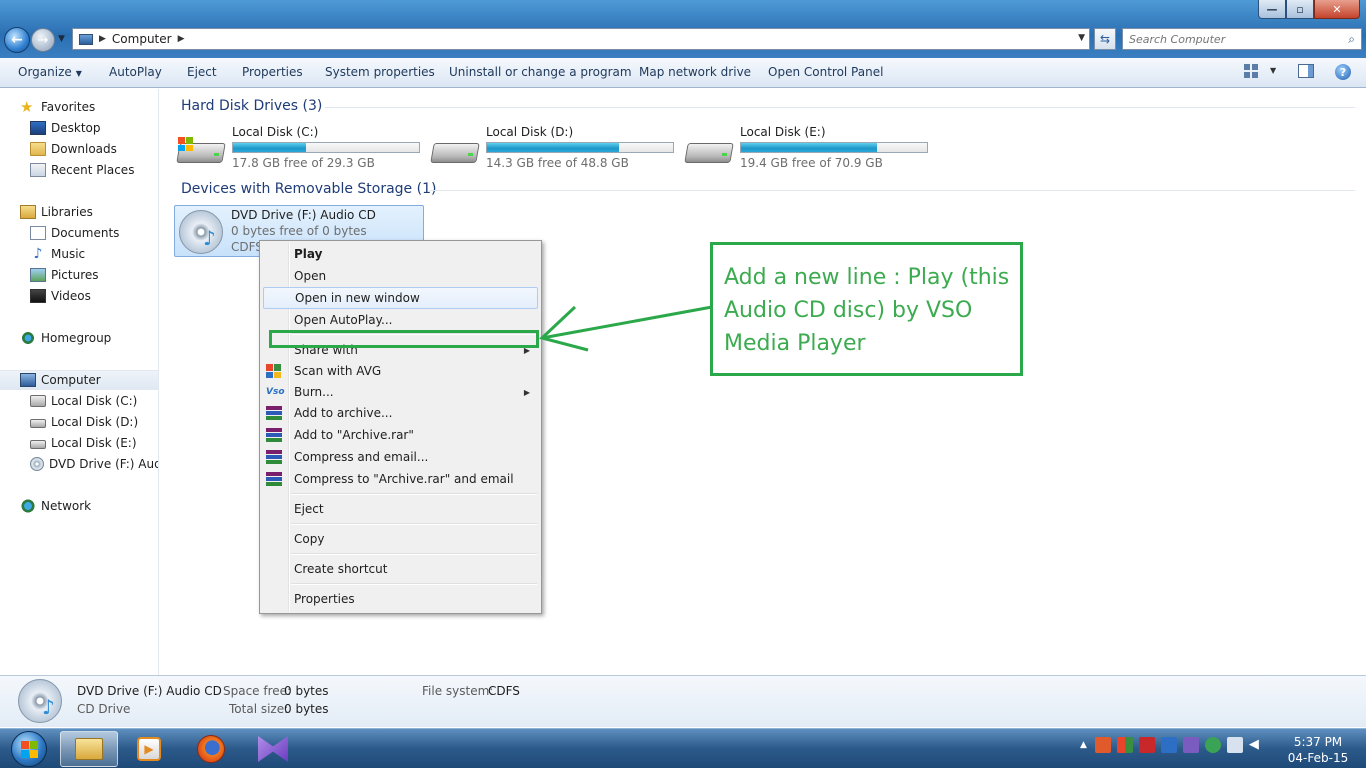 The width and height of the screenshot is (1366, 768). I want to click on sidebar-item-libraries: Libraries, so click(79, 212).